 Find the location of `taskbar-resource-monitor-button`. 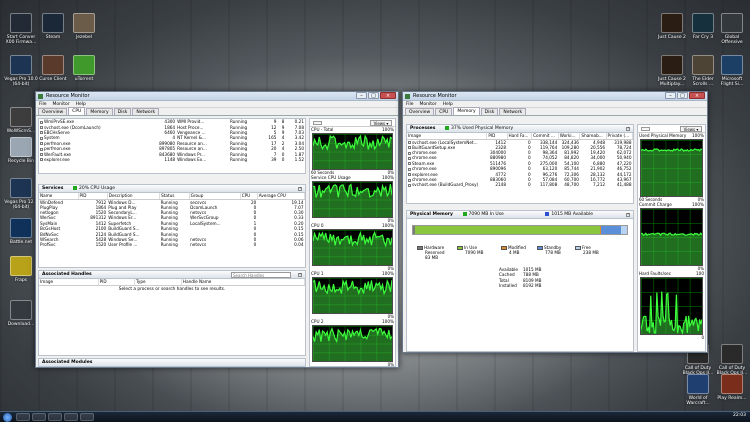

taskbar-resource-monitor-button is located at coordinates (87, 417).